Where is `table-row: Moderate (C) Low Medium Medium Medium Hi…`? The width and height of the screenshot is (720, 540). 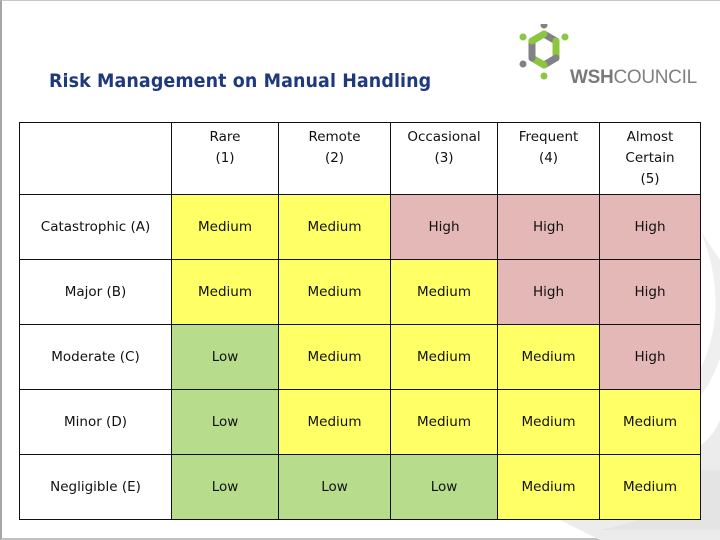
table-row: Moderate (C) Low Medium Medium Medium Hi… is located at coordinates (360, 357).